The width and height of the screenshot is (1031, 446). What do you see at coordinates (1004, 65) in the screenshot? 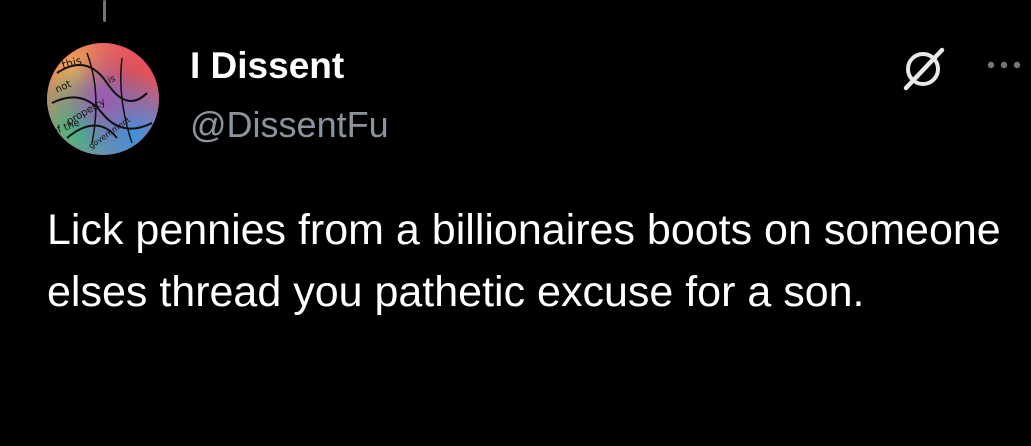
I see `more-options-icon` at bounding box center [1004, 65].